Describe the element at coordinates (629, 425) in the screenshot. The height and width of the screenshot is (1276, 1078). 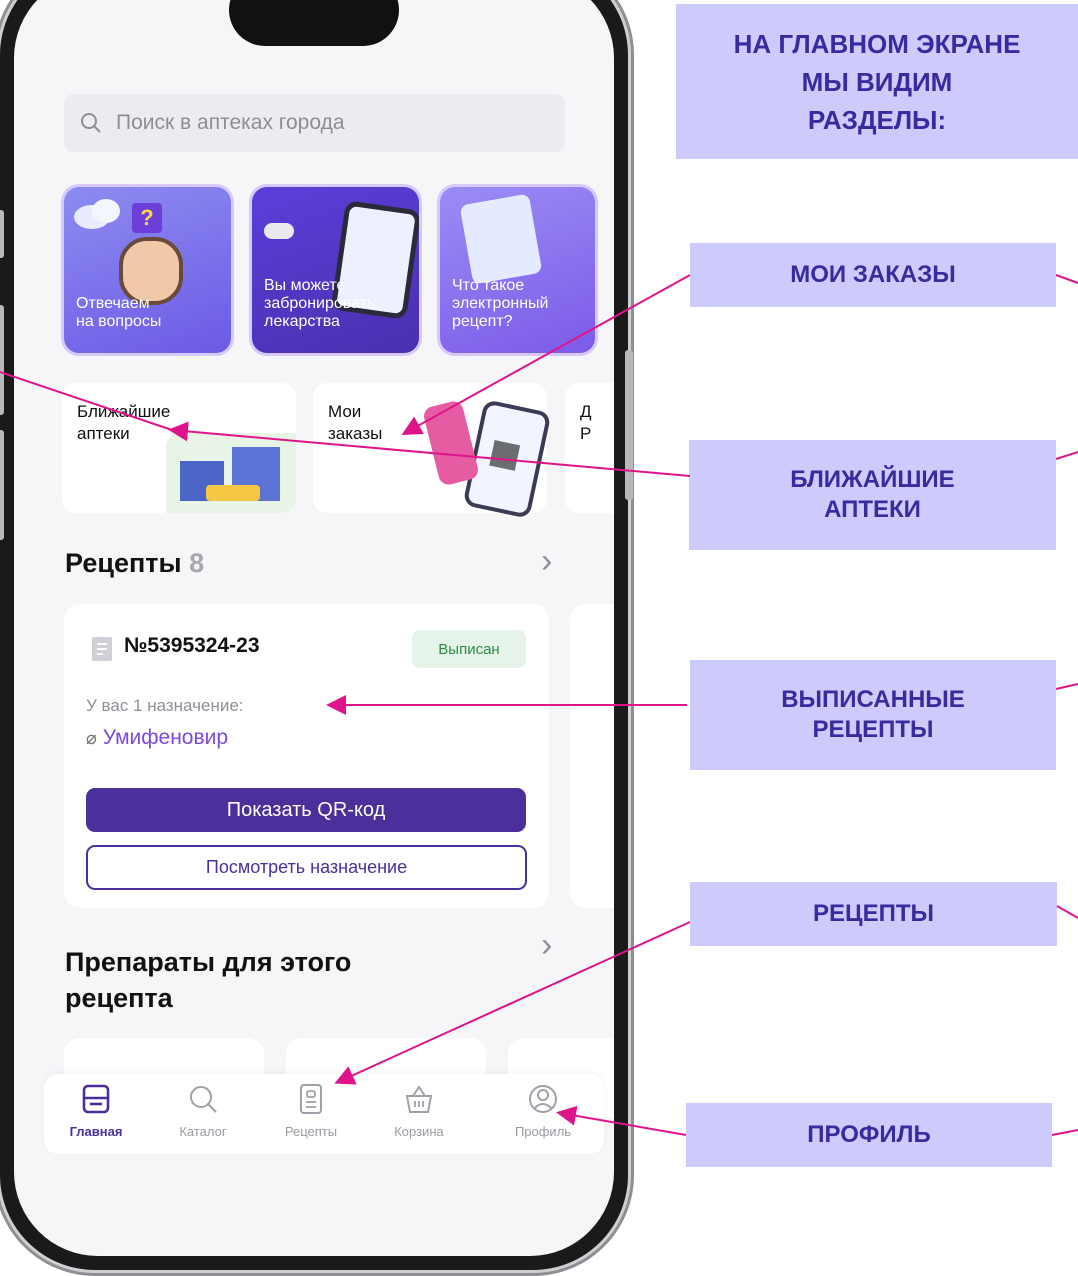
I see `power-button` at that location.